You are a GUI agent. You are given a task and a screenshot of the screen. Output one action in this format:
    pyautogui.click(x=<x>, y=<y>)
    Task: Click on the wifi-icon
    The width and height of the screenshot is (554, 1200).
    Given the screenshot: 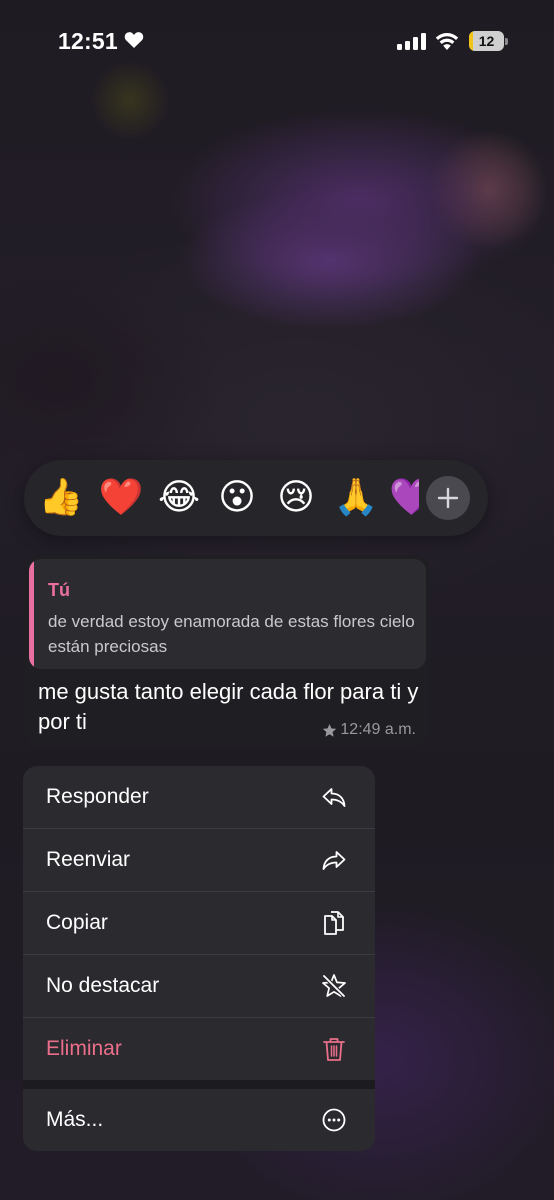 What is the action you would take?
    pyautogui.click(x=447, y=41)
    